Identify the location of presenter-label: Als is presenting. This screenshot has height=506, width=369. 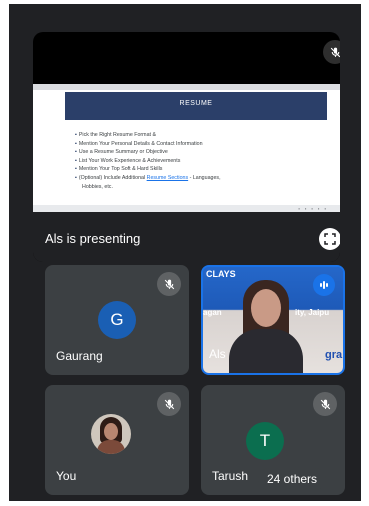
(93, 238).